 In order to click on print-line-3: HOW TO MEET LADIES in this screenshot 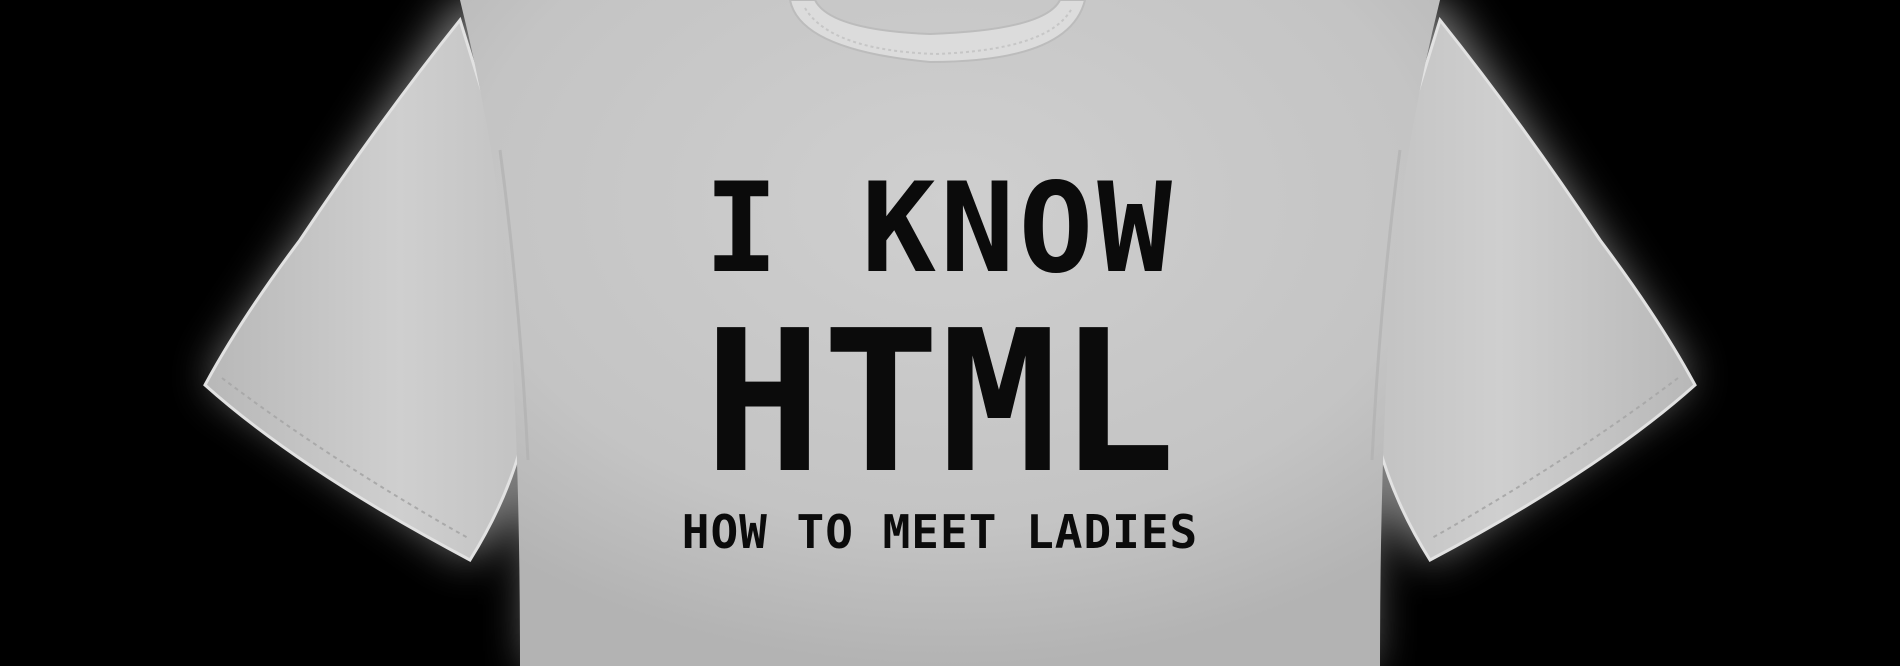, I will do `click(940, 532)`.